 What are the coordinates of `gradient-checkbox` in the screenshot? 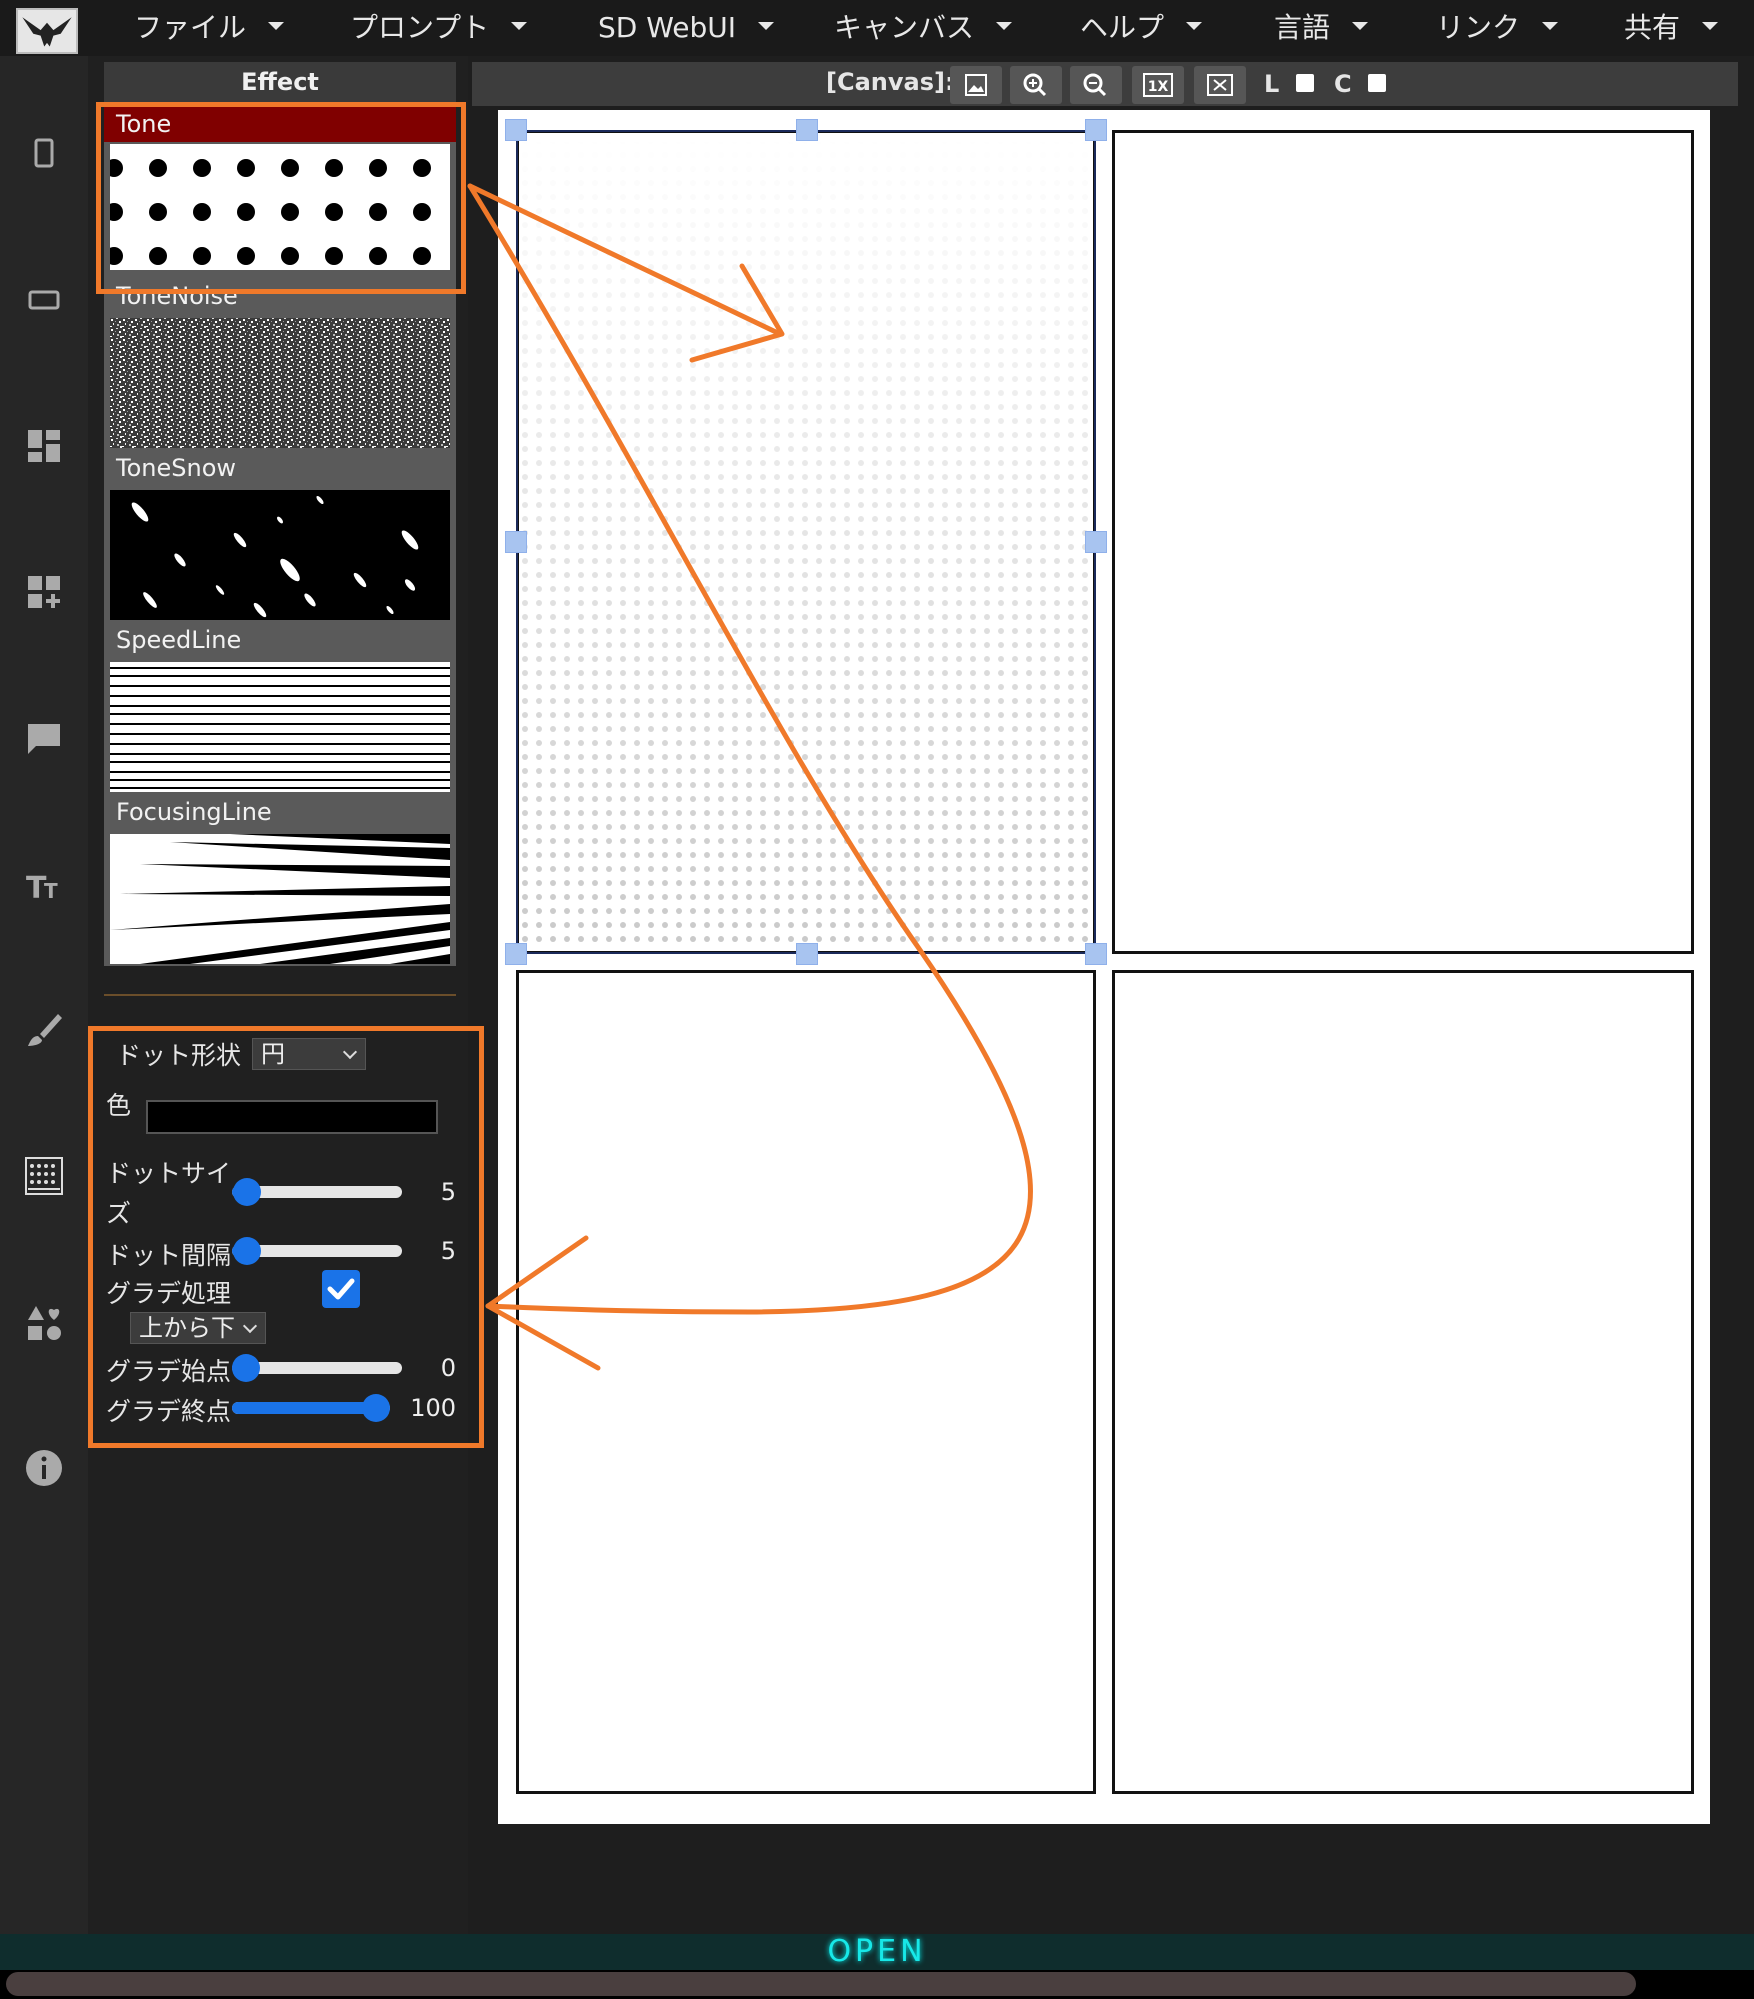 It's located at (341, 1289).